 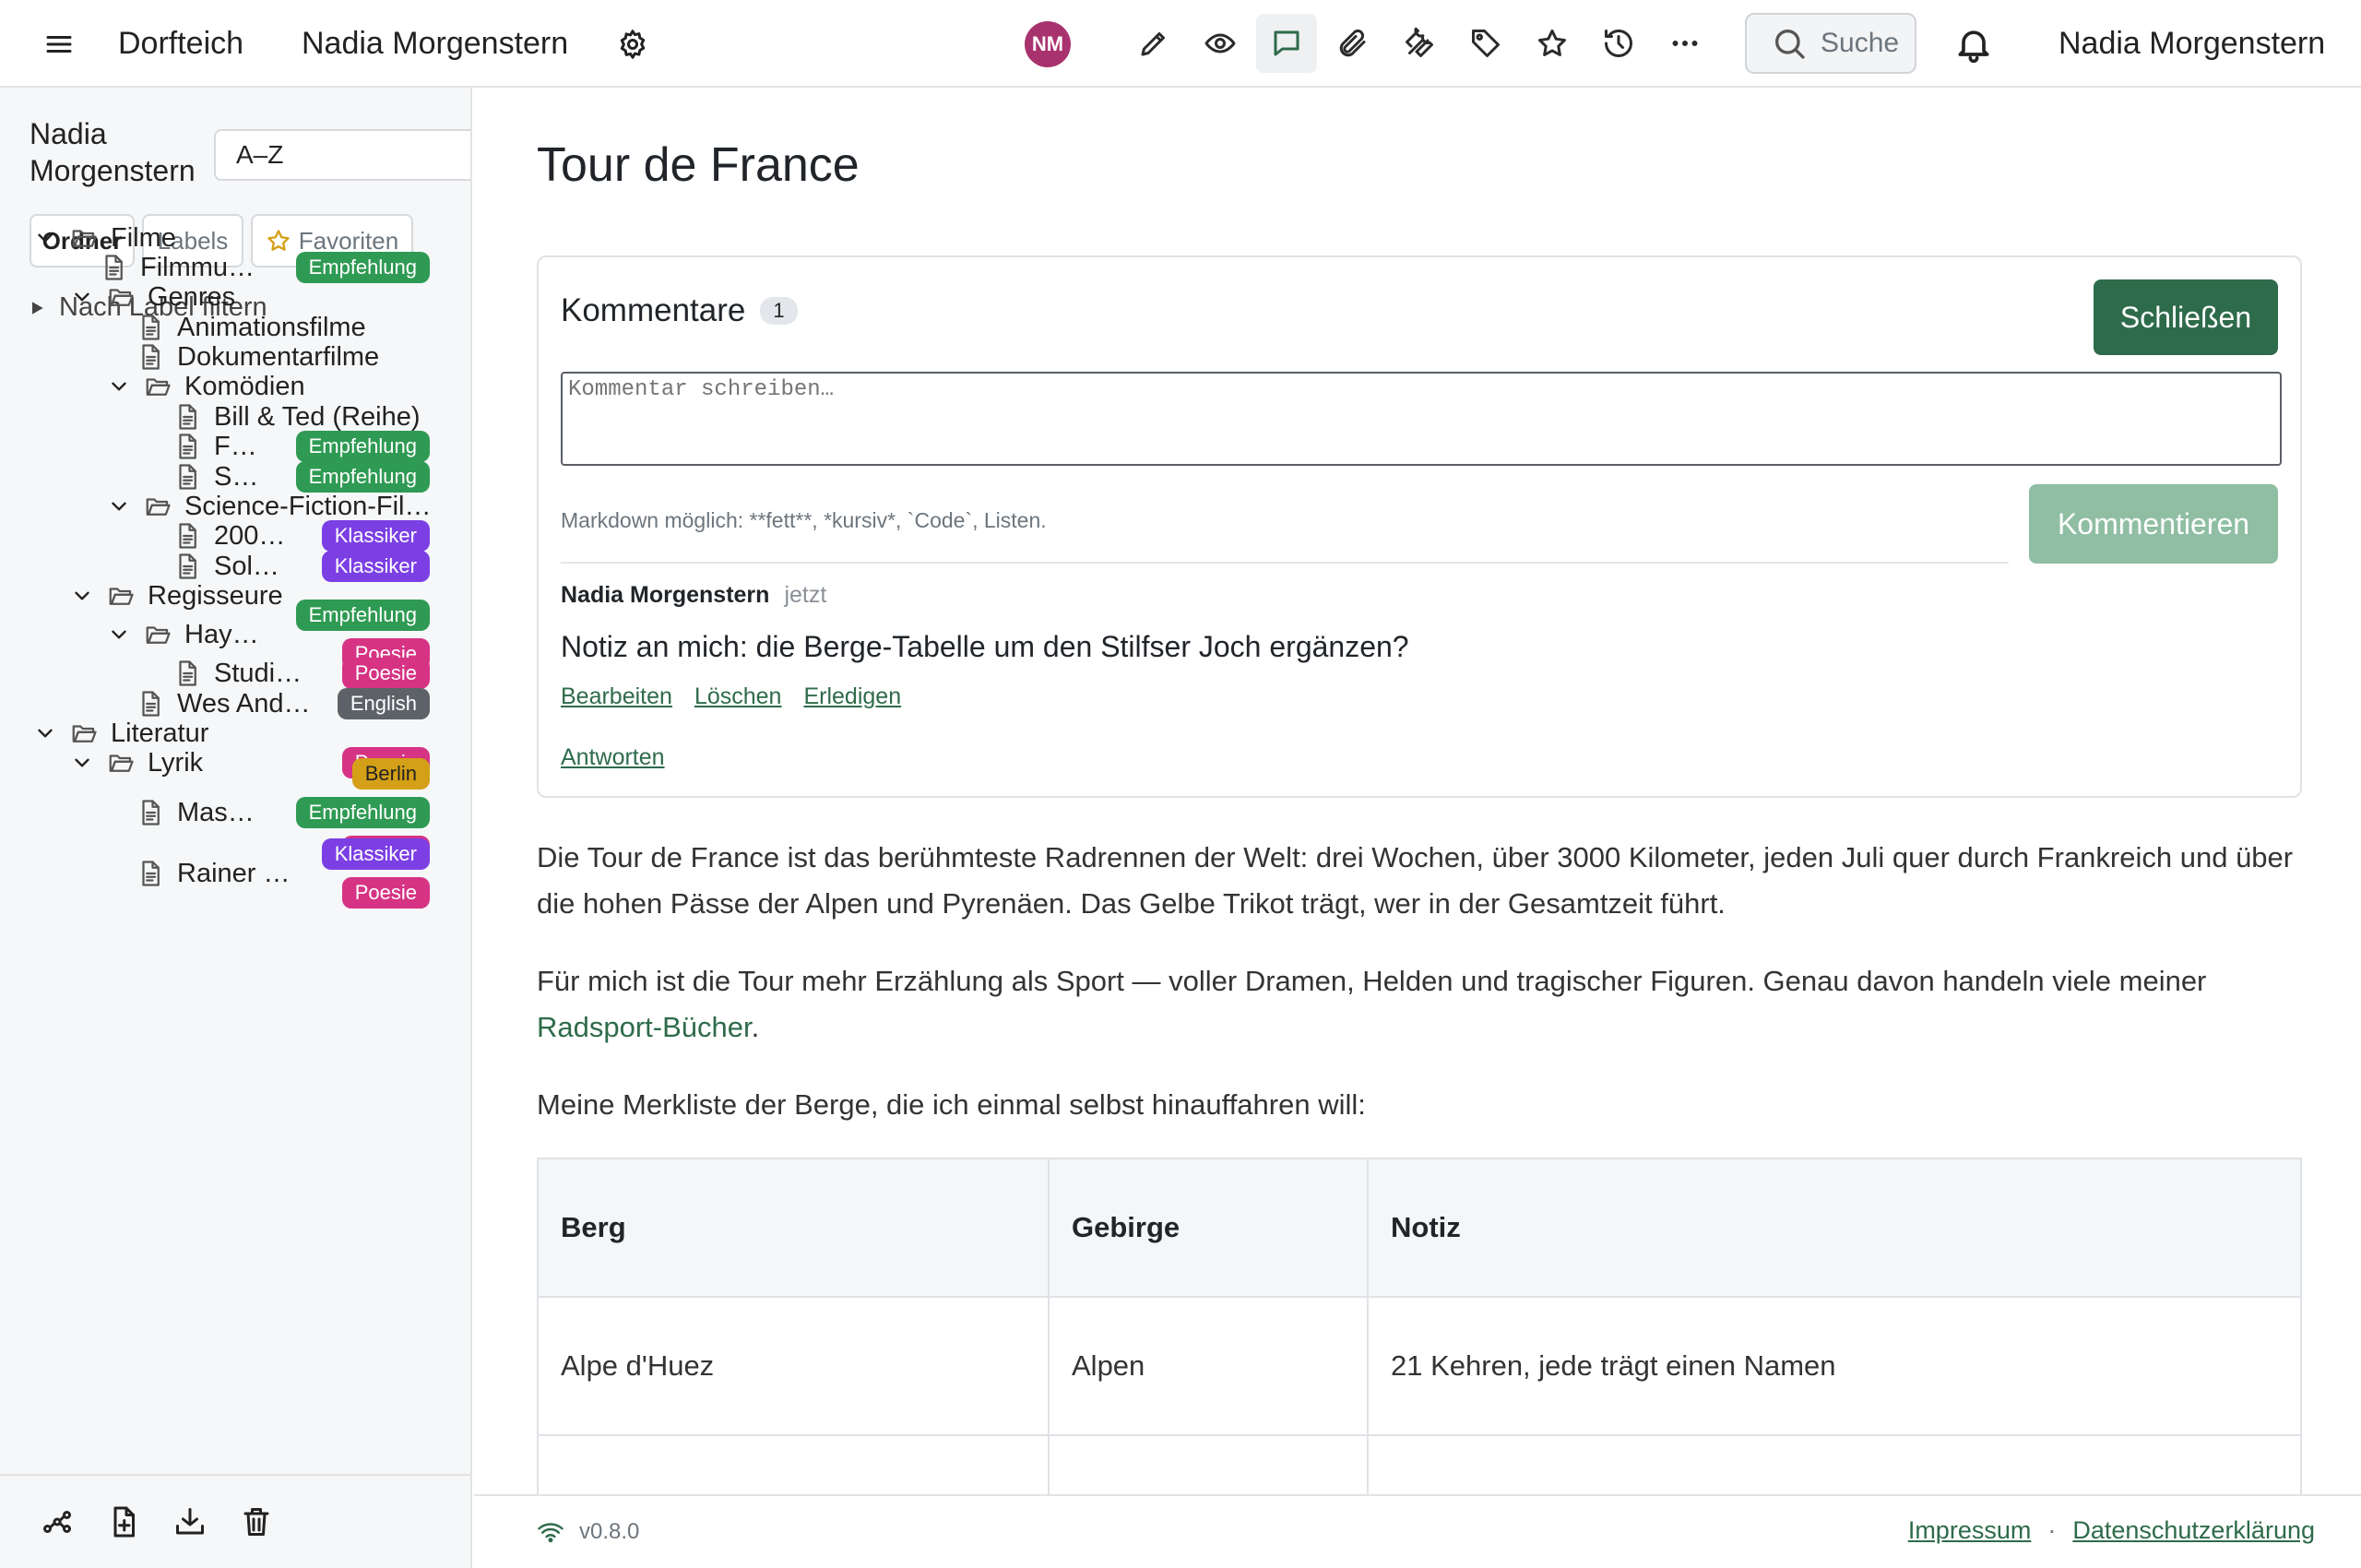 I want to click on radsport-books-link: Radsport-Bücher, so click(x=644, y=1027).